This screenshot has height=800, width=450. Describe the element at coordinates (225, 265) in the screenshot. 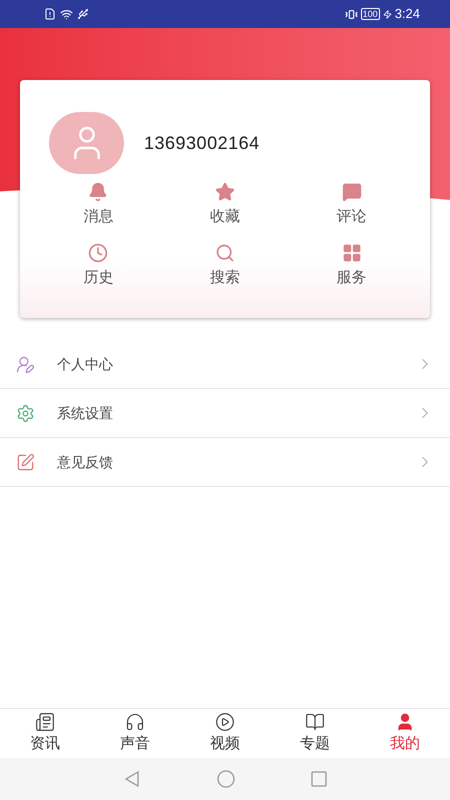

I see `shortcut-item: 搜索` at that location.